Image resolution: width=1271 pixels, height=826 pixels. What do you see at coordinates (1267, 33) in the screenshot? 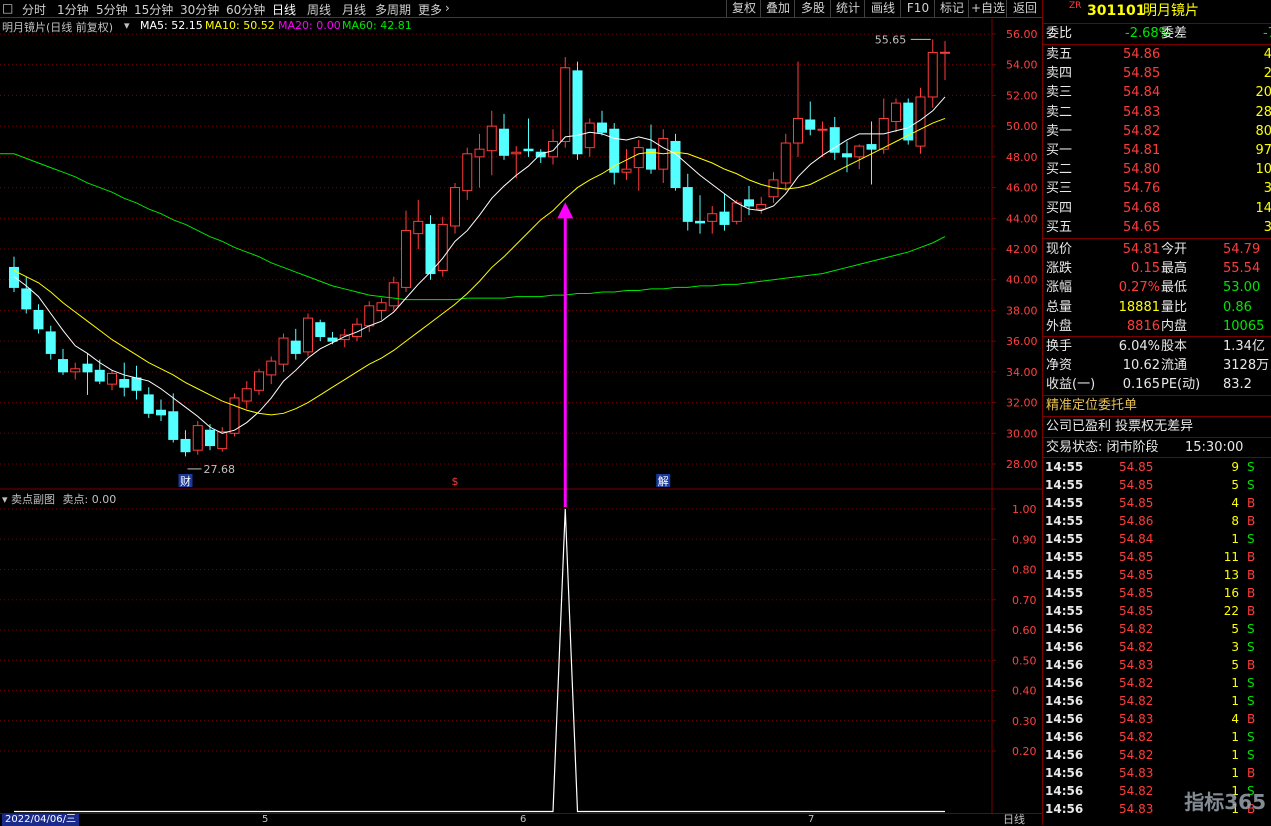
I see `weicha-value: -7` at bounding box center [1267, 33].